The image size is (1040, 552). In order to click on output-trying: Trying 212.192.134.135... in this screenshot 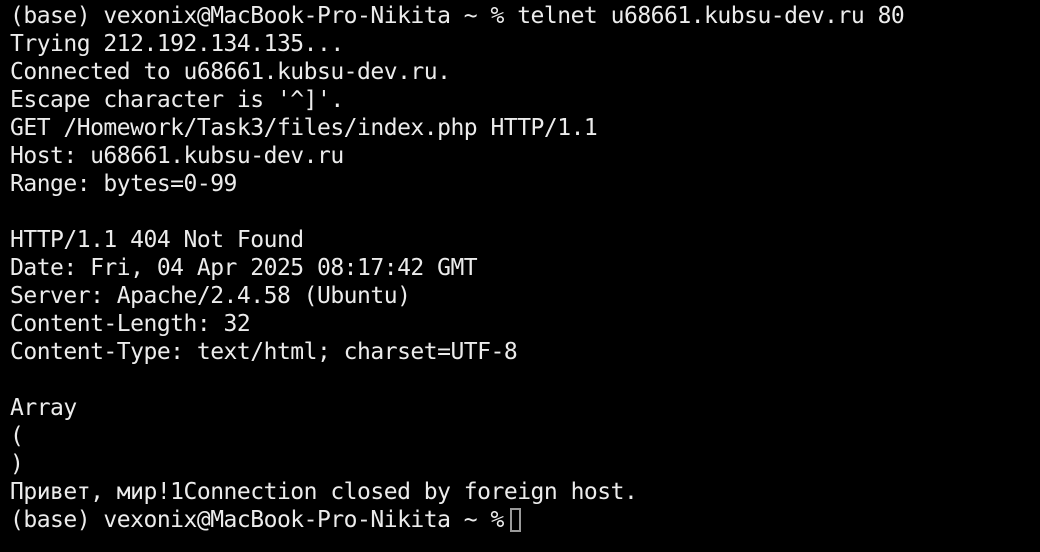, I will do `click(177, 44)`.